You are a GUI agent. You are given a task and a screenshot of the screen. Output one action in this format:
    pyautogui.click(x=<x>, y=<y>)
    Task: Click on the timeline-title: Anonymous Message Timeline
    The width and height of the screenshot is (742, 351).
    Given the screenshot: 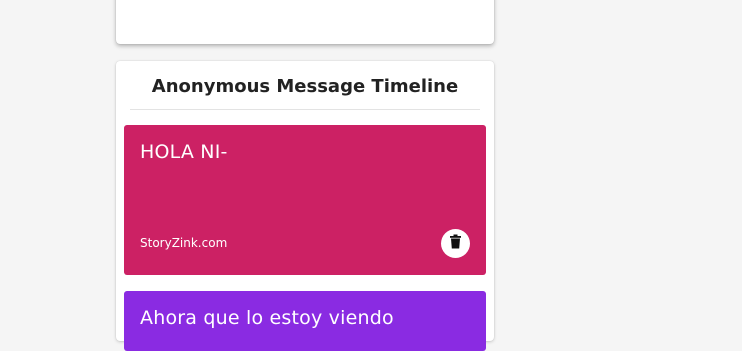 What is the action you would take?
    pyautogui.click(x=305, y=92)
    